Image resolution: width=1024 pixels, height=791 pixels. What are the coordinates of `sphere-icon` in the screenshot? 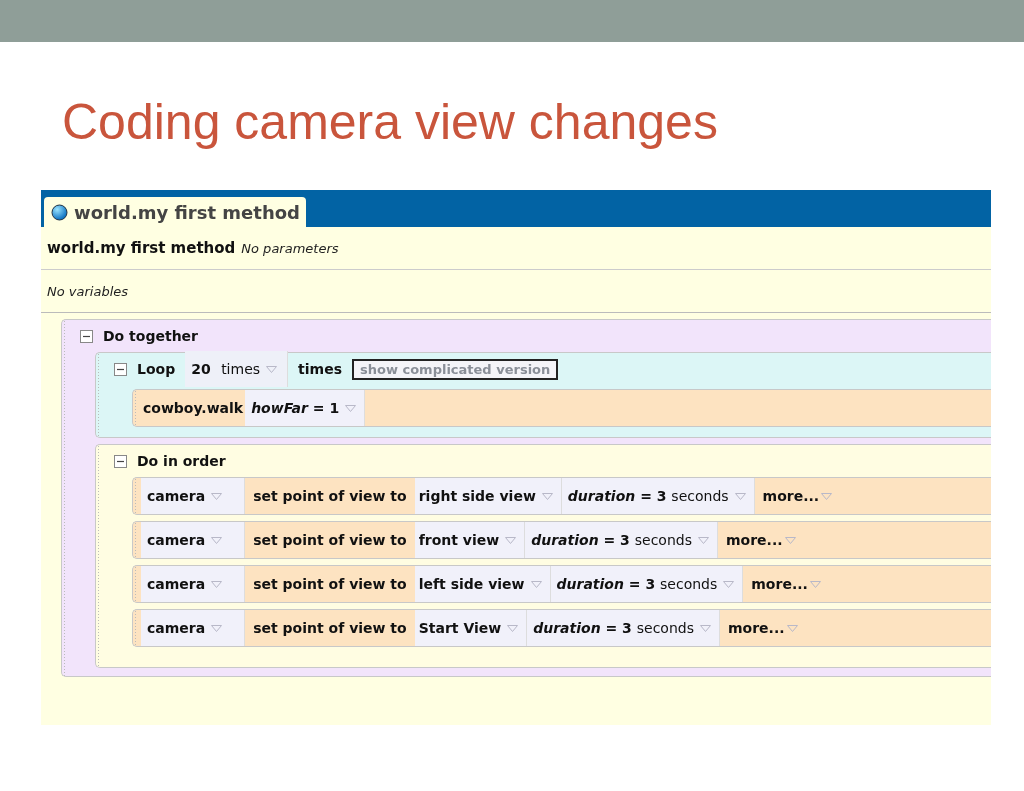 It's located at (59, 212).